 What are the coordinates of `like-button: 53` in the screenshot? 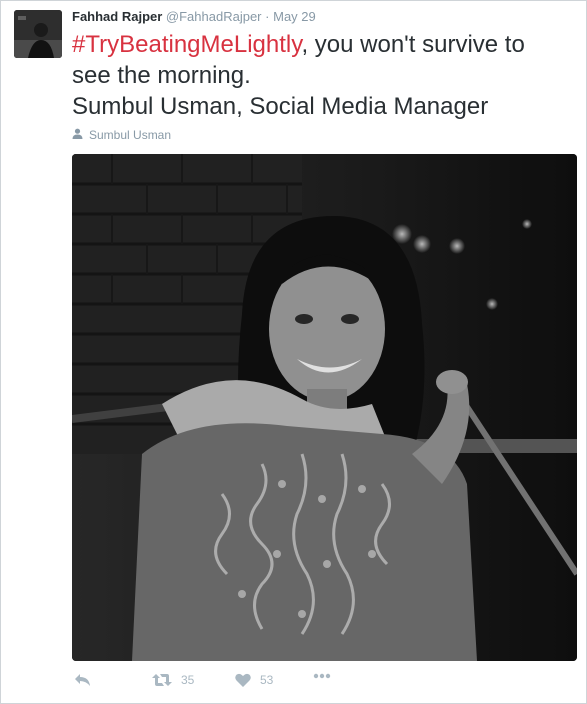 It's located at (254, 680).